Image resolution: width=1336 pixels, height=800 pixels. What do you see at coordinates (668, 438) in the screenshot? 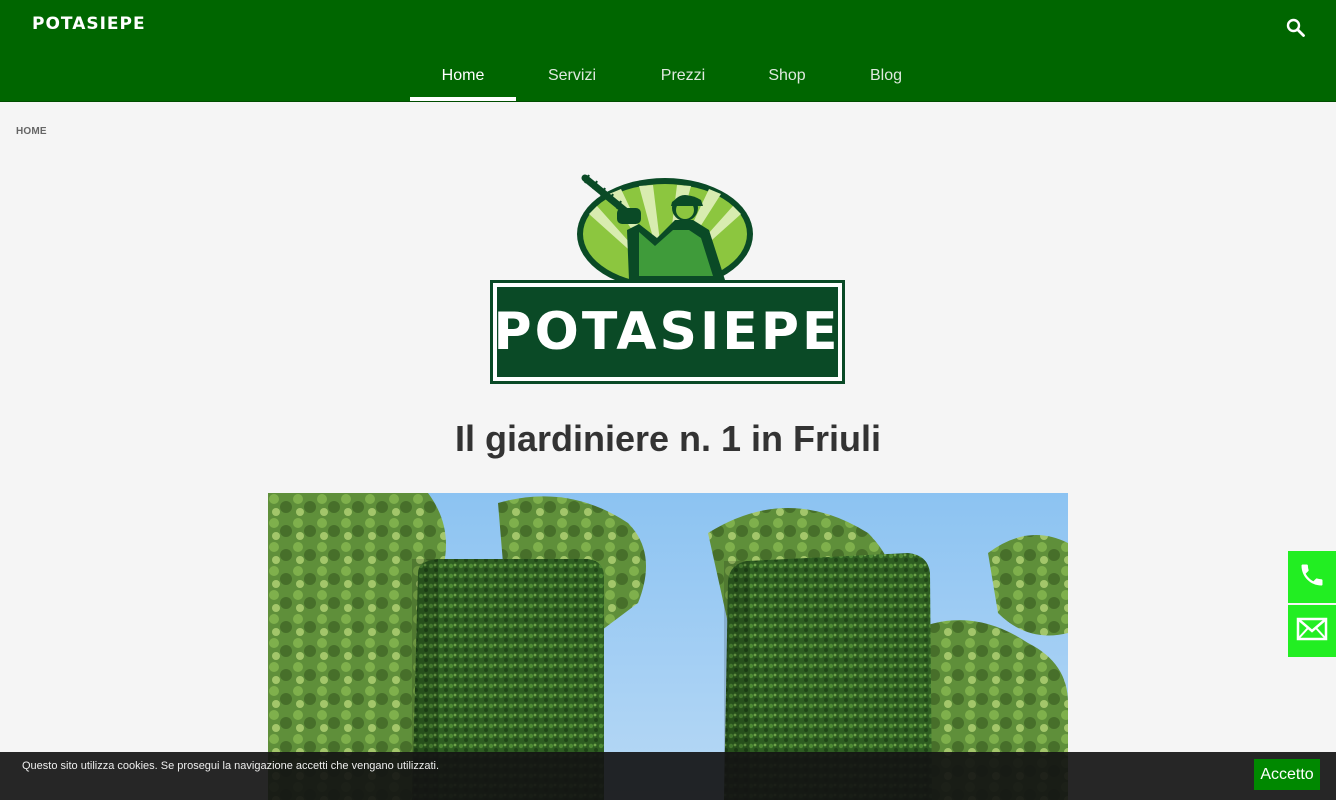
I see `page-headline: Il giardiniere n. 1 in Friuli` at bounding box center [668, 438].